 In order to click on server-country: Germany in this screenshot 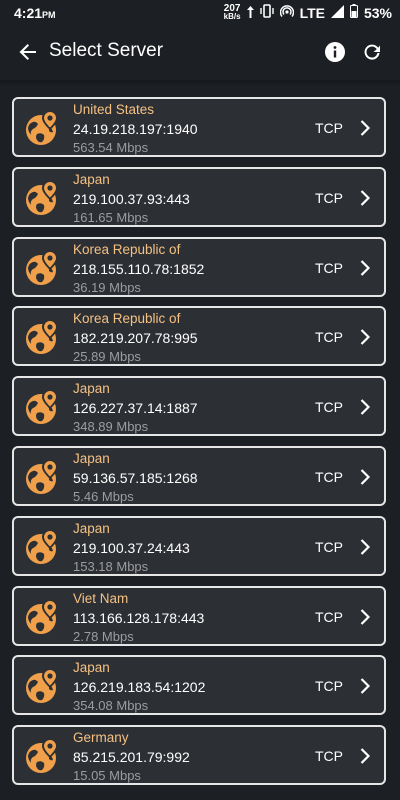, I will do `click(101, 738)`.